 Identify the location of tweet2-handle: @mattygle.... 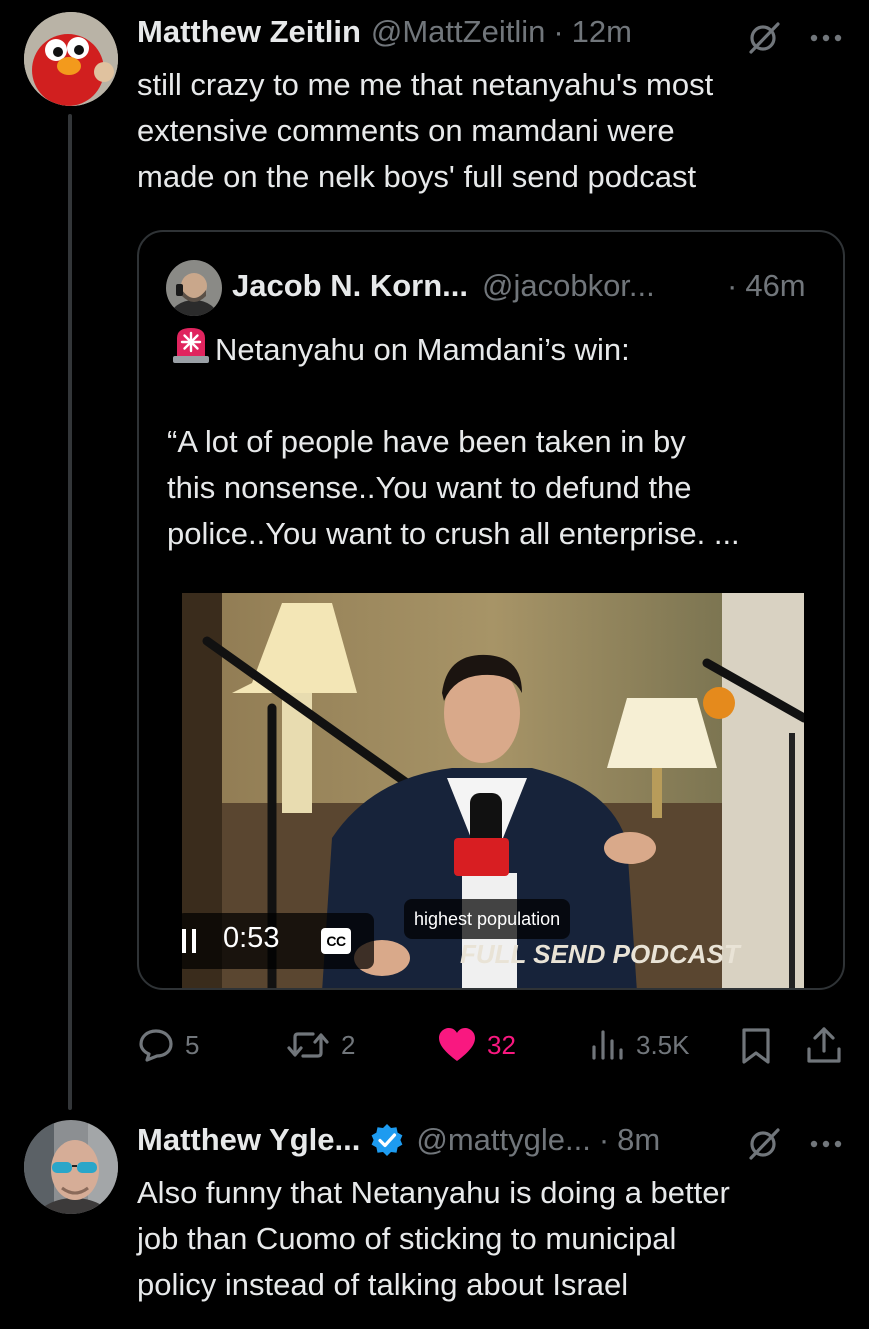
(503, 1140).